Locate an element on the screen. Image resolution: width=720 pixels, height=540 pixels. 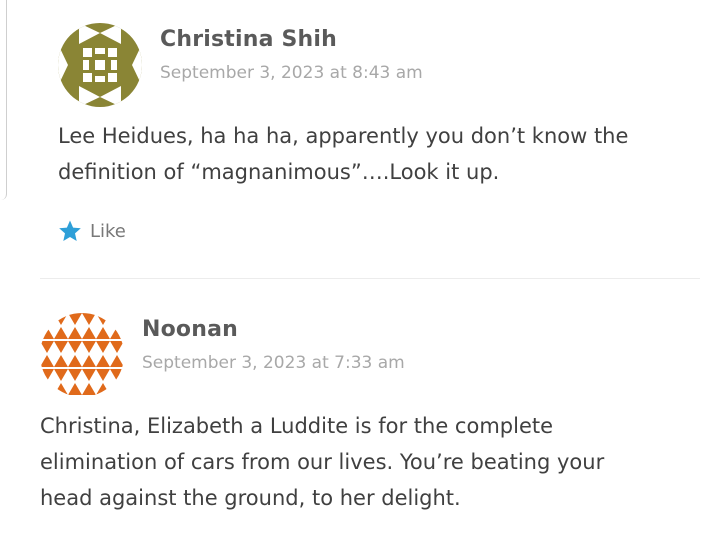
comment-timestamp: September 3, 2023 at 7:33 am is located at coordinates (273, 363).